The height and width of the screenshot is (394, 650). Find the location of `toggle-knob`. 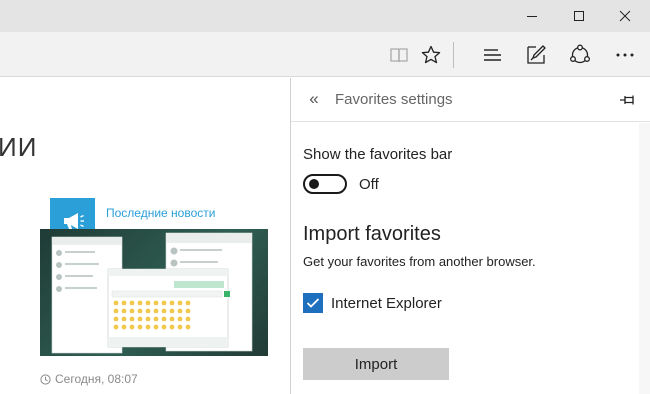

toggle-knob is located at coordinates (314, 184).